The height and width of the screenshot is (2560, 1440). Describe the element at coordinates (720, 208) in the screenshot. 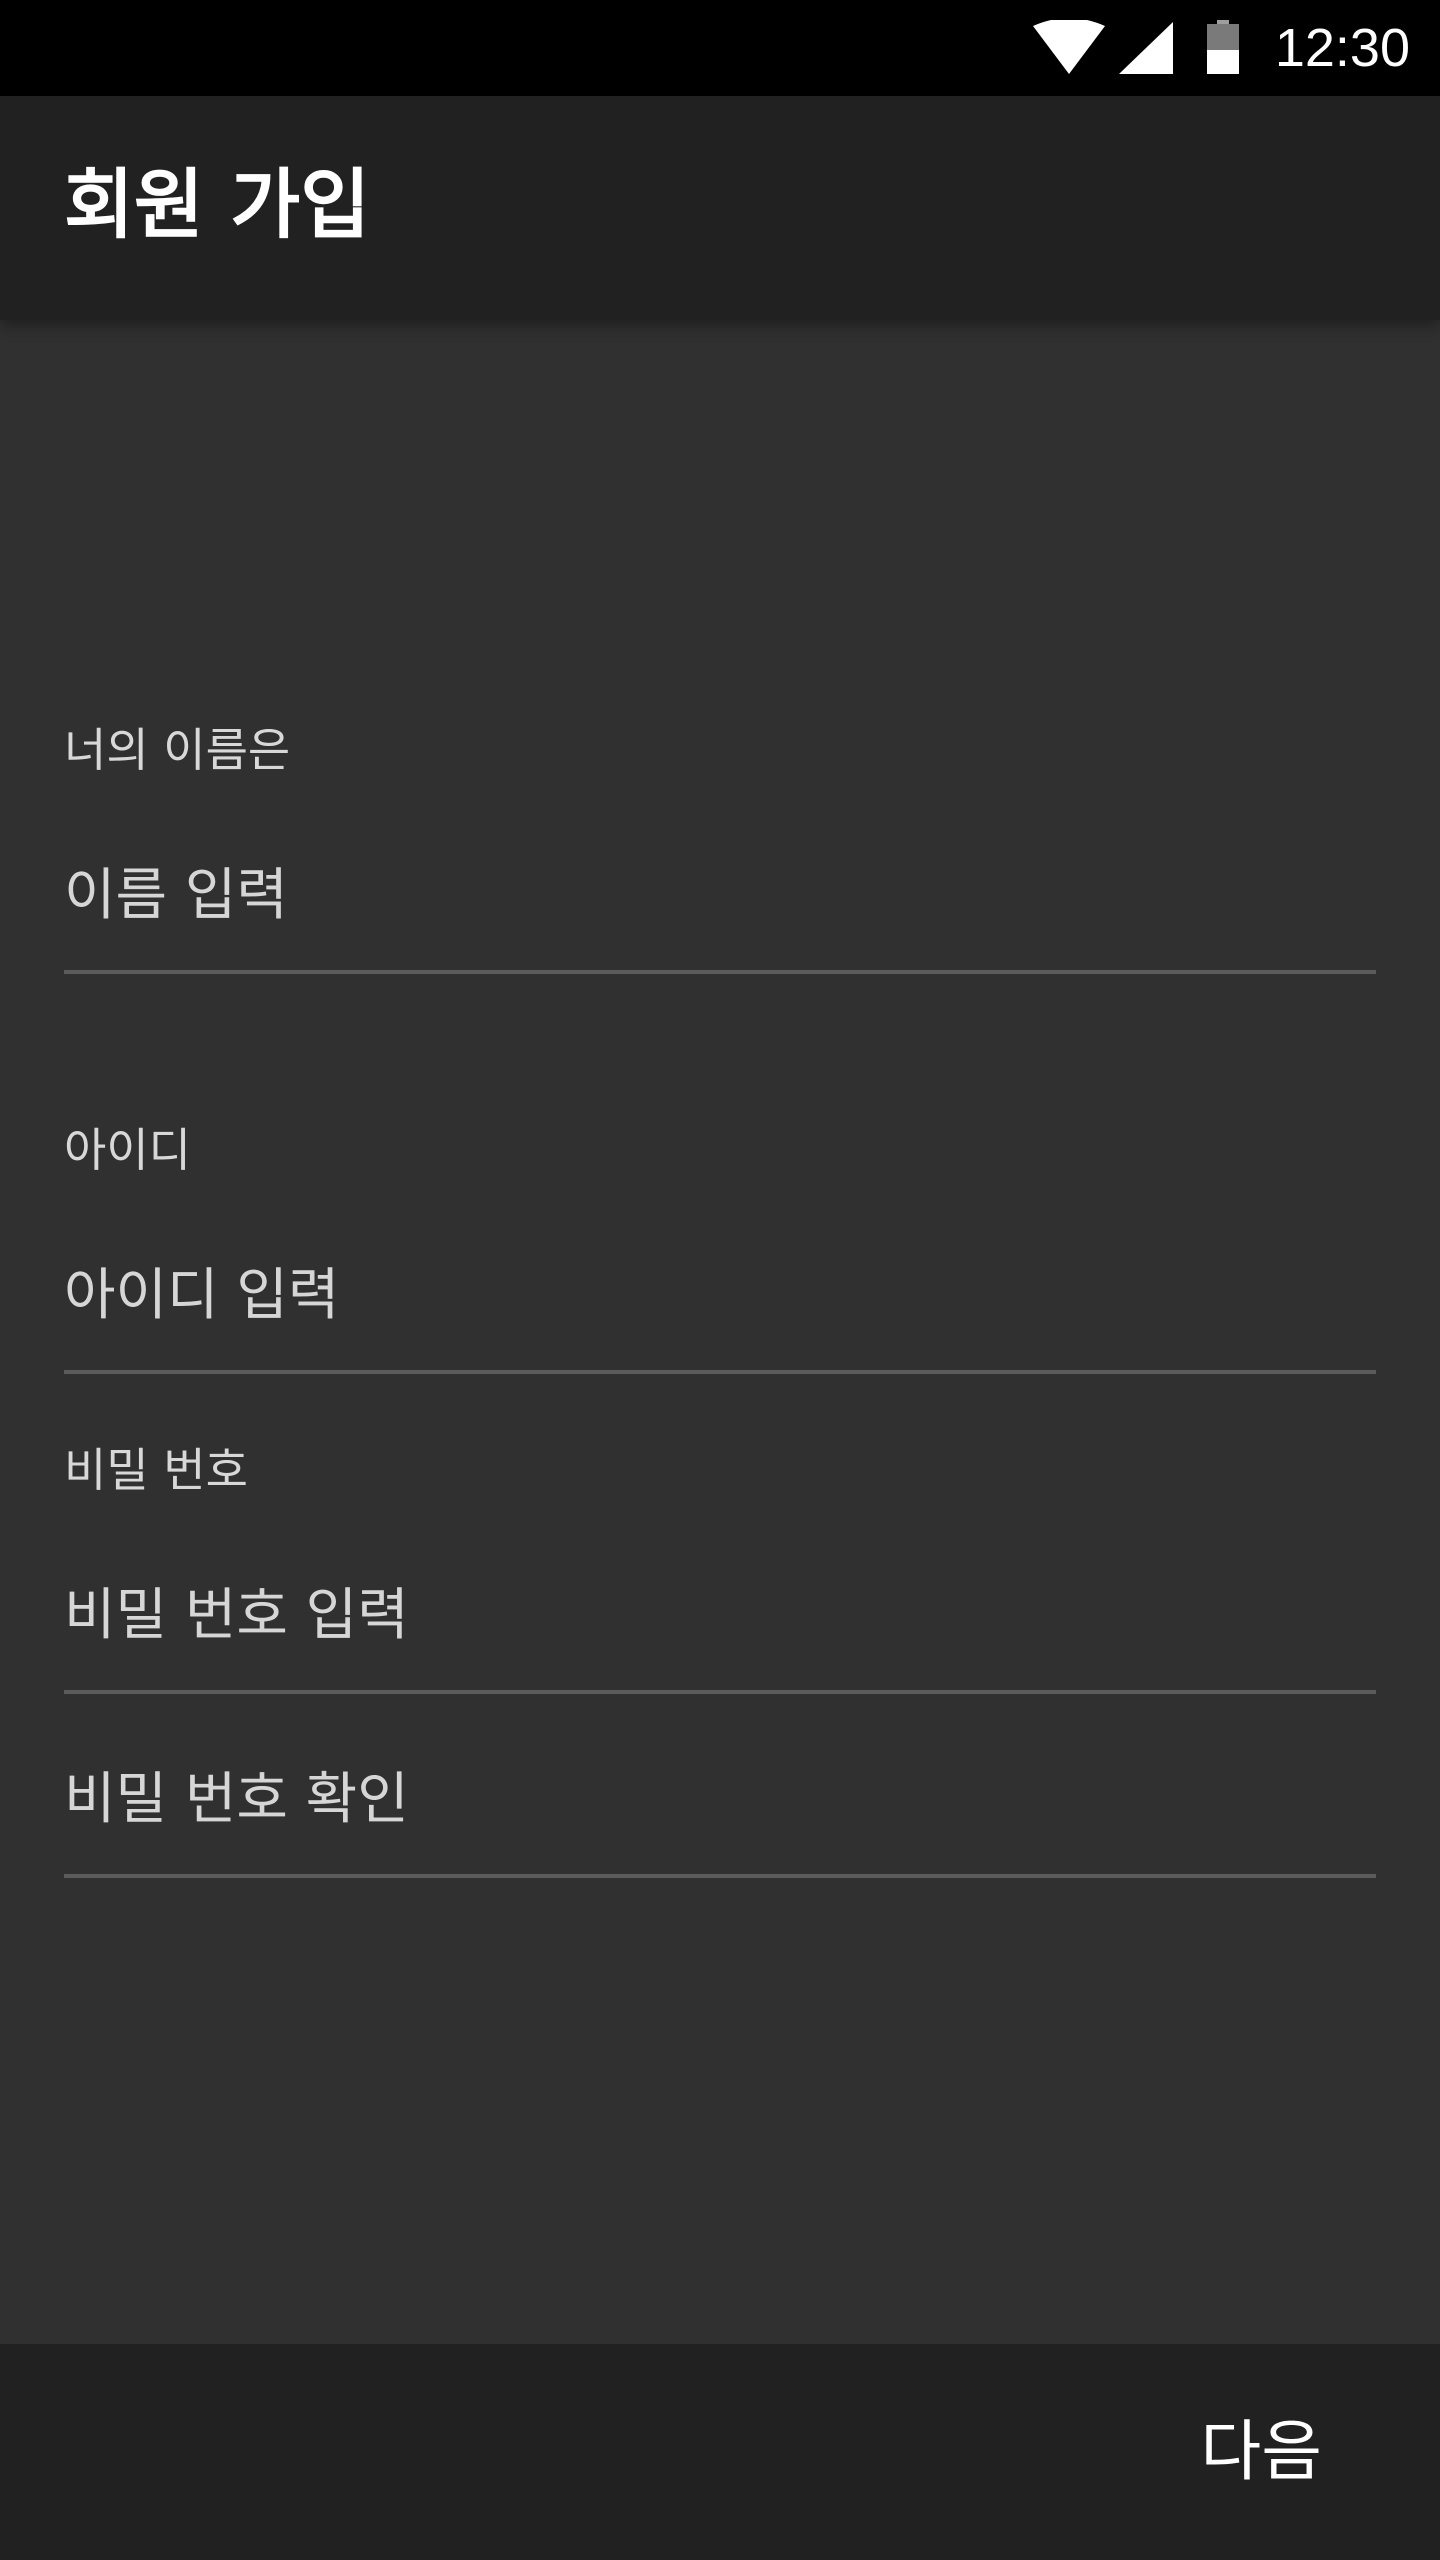

I see `app-bar: 회원 가입` at that location.